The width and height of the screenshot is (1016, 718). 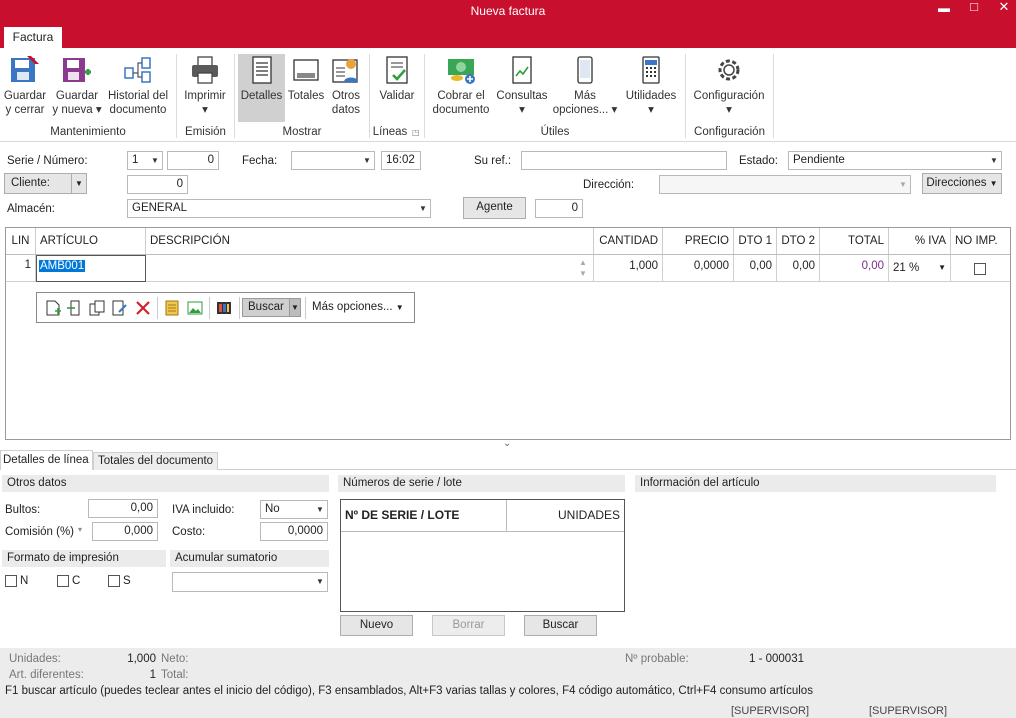 I want to click on serie-label: Serie / Número:, so click(x=47, y=161).